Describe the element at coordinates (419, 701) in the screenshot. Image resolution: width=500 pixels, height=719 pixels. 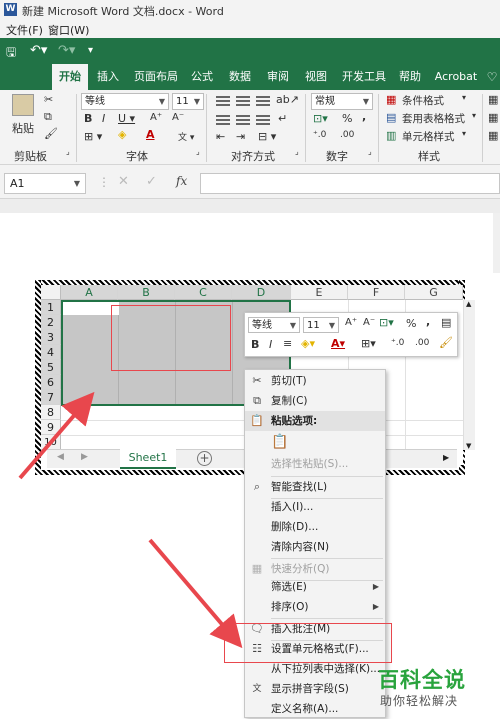
I see `watermark-subtitle: 助你轻松解决` at that location.